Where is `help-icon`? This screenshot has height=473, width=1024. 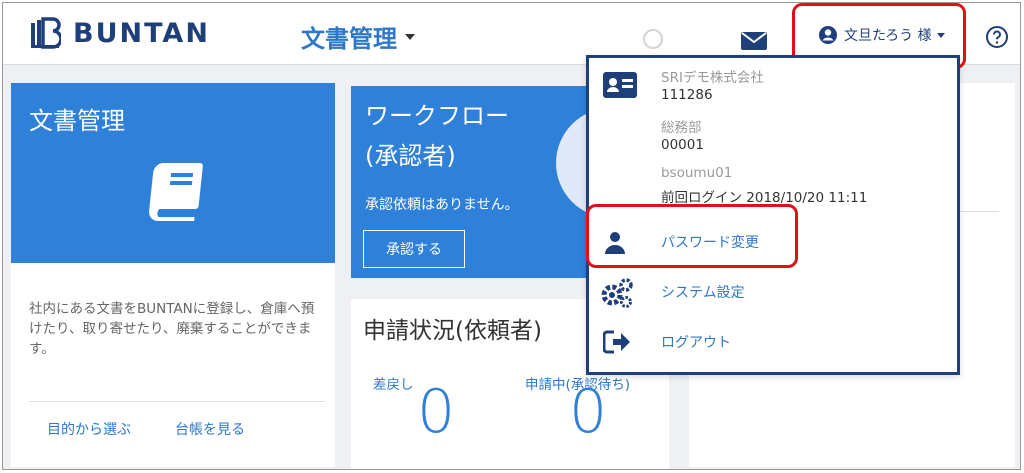
help-icon is located at coordinates (997, 37).